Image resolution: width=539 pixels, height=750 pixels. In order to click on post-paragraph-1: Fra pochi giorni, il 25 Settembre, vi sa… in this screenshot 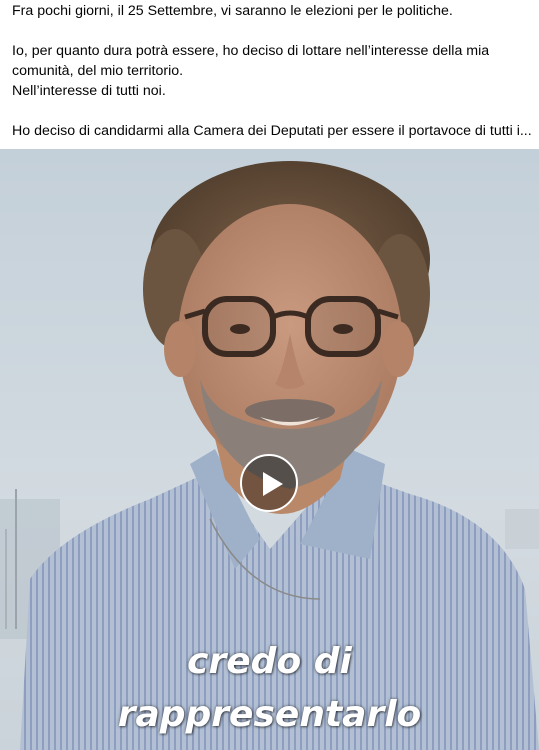, I will do `click(232, 11)`.